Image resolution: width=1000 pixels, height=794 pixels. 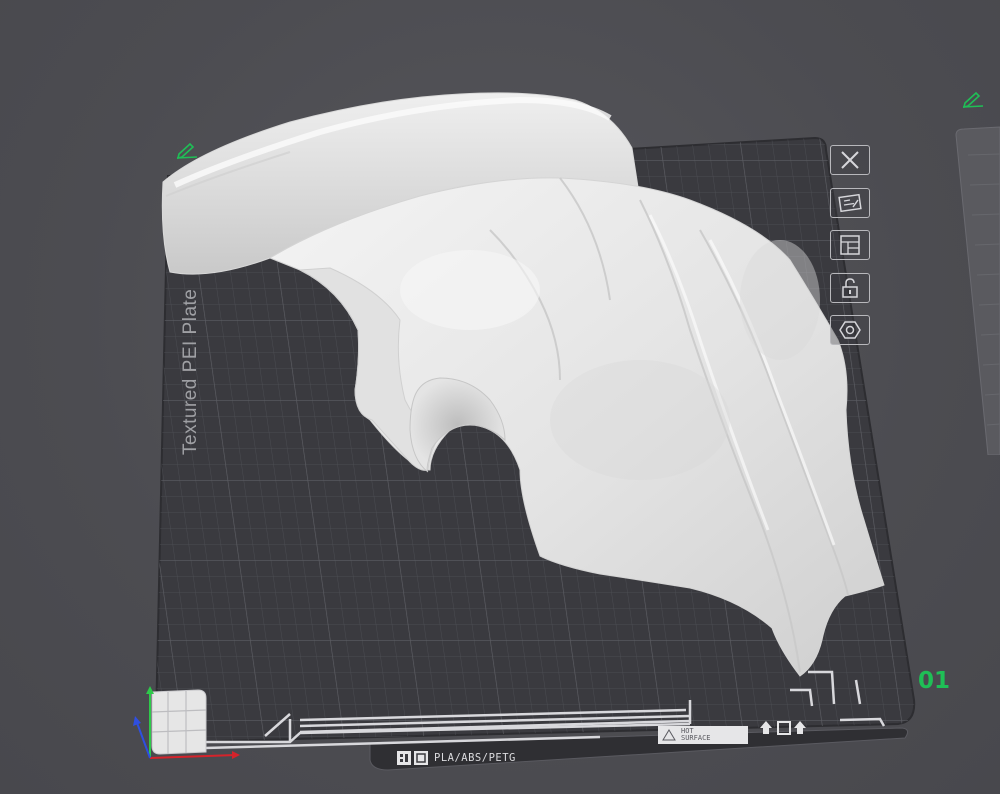 I want to click on plate-number: 01, so click(x=934, y=681).